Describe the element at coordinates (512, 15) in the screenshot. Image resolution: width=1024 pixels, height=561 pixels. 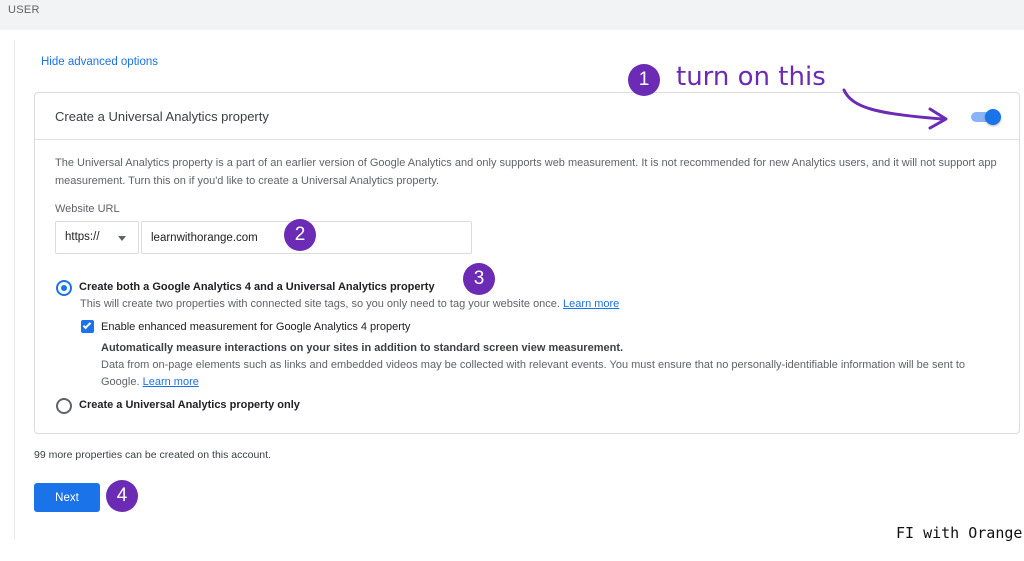
I see `top-bar: USER` at that location.